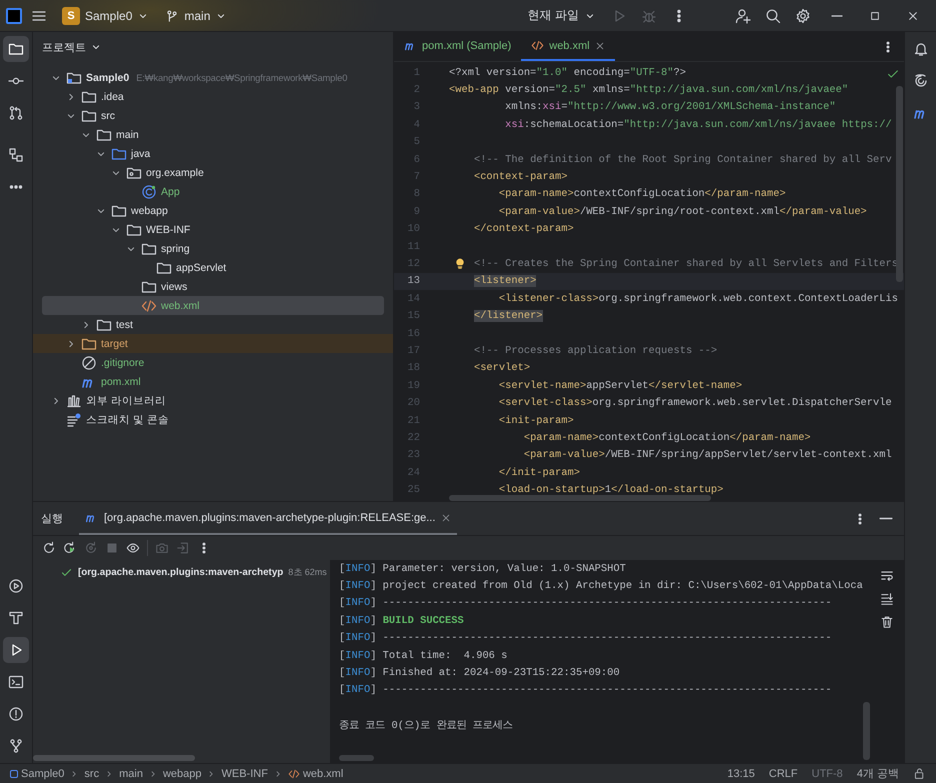 This screenshot has height=783, width=936. I want to click on tree-item: java, so click(213, 153).